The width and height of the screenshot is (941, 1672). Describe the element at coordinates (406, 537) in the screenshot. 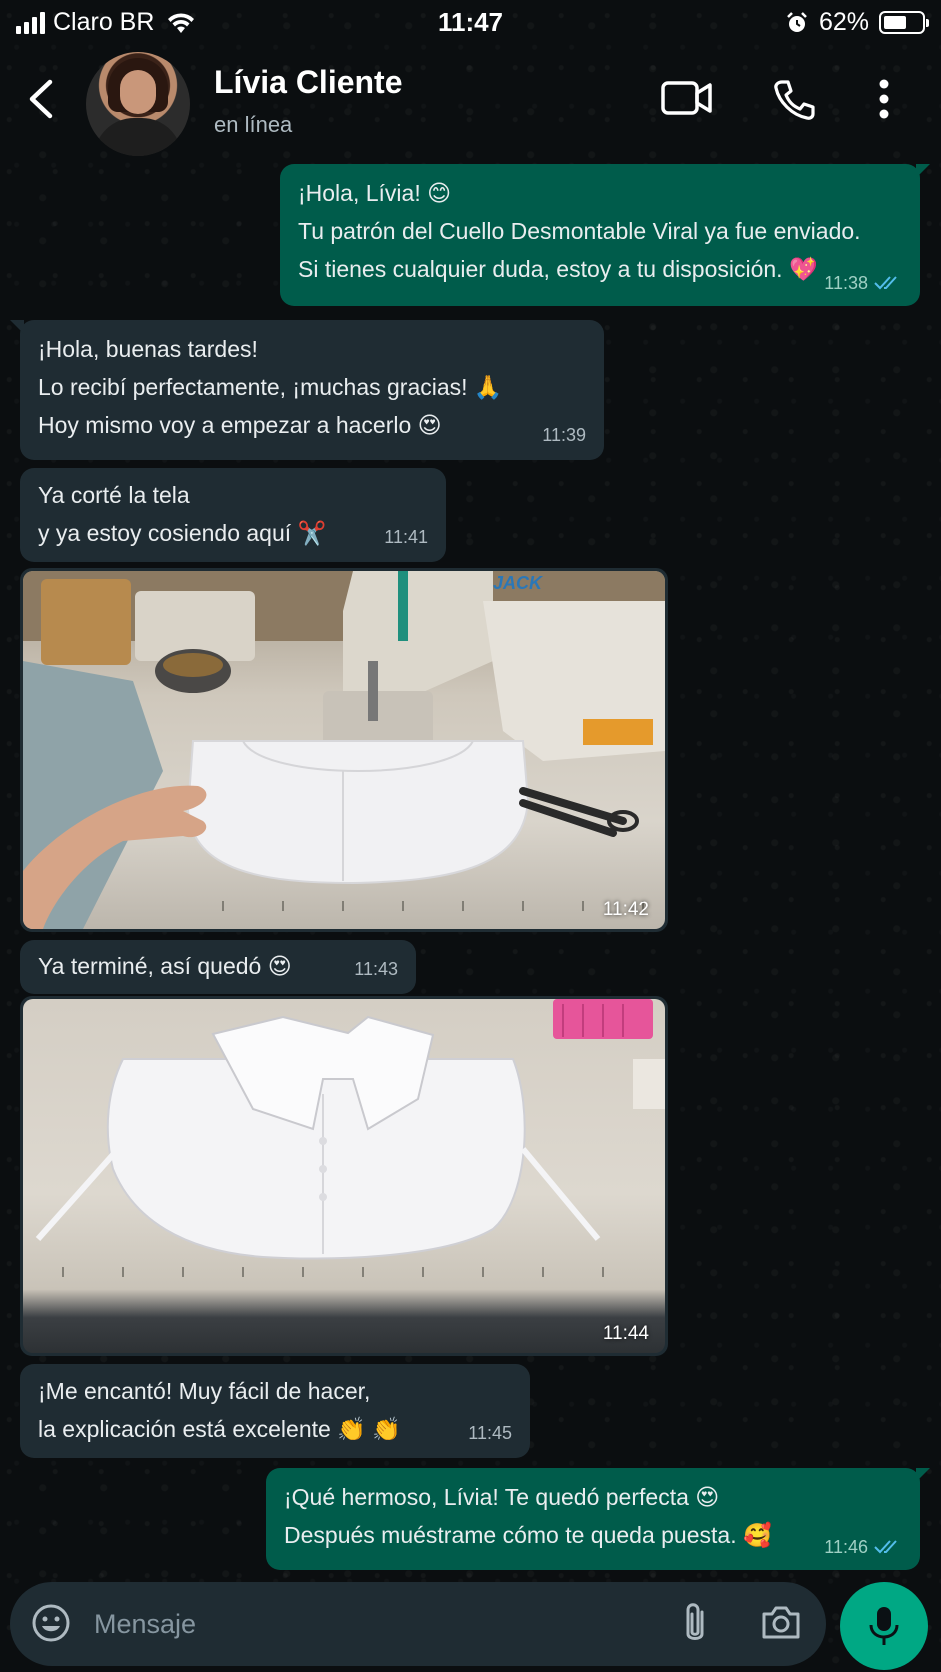

I see `message-time: 11:41` at that location.